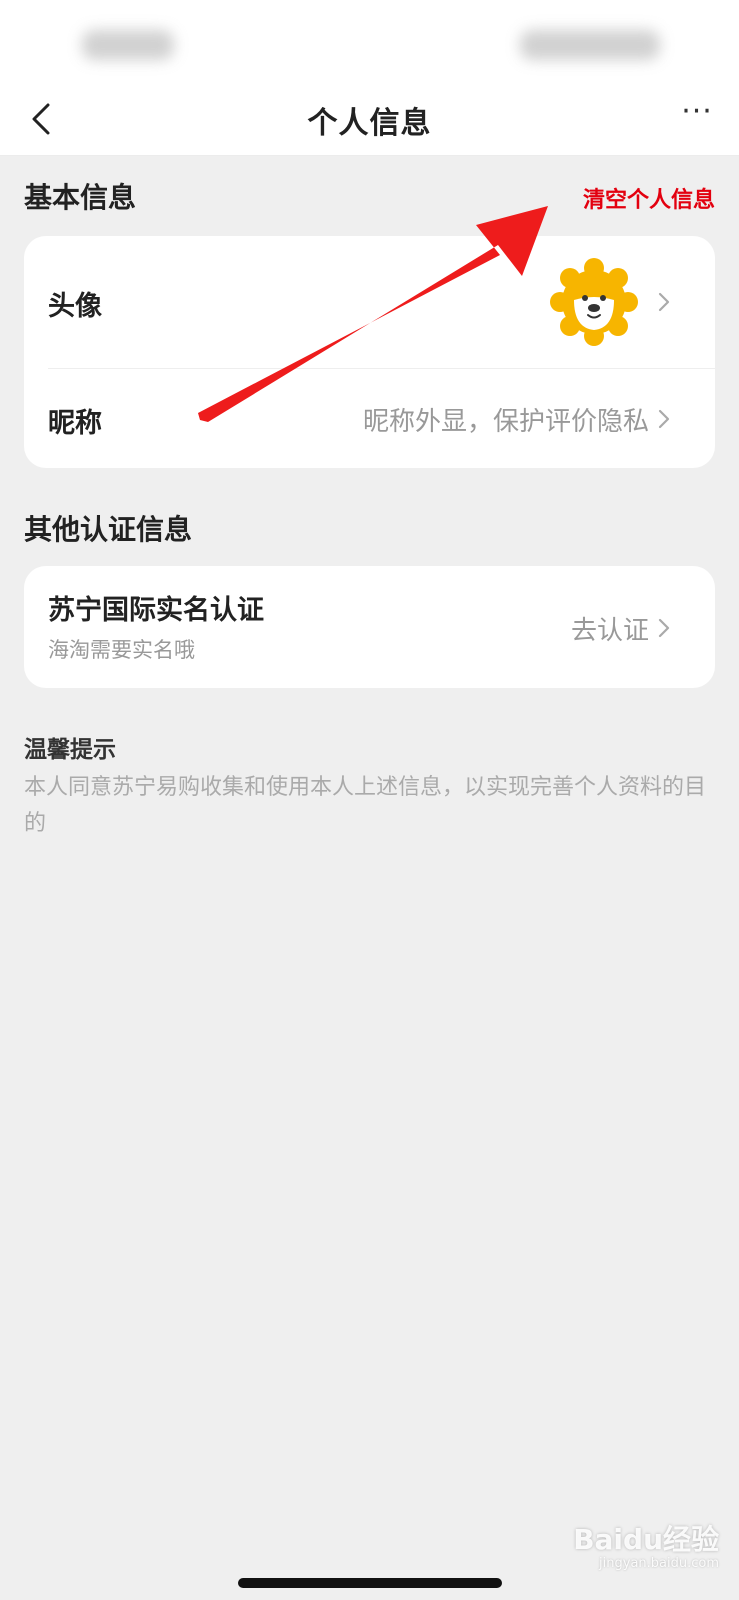 This screenshot has height=1600, width=739. What do you see at coordinates (128, 45) in the screenshot?
I see `status-time-blurred` at bounding box center [128, 45].